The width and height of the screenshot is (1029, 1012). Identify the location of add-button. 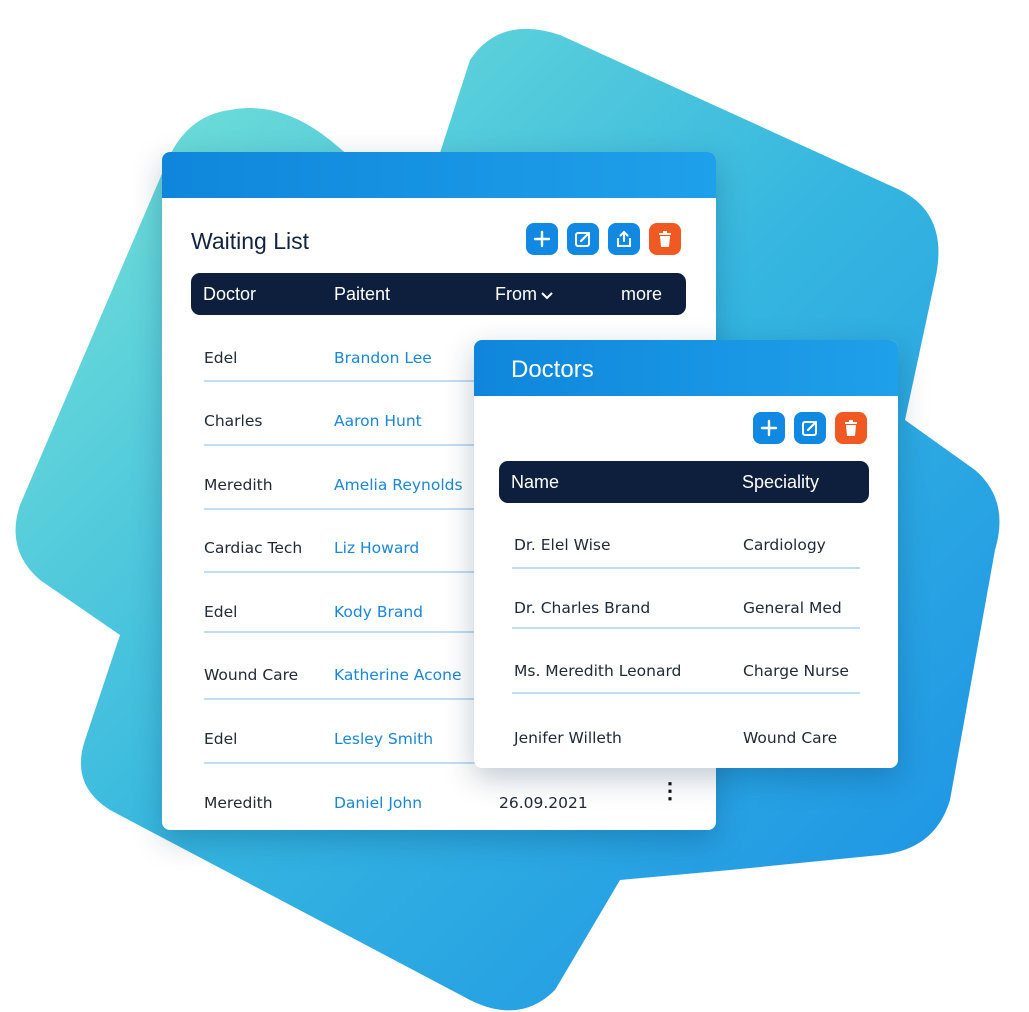
(542, 239).